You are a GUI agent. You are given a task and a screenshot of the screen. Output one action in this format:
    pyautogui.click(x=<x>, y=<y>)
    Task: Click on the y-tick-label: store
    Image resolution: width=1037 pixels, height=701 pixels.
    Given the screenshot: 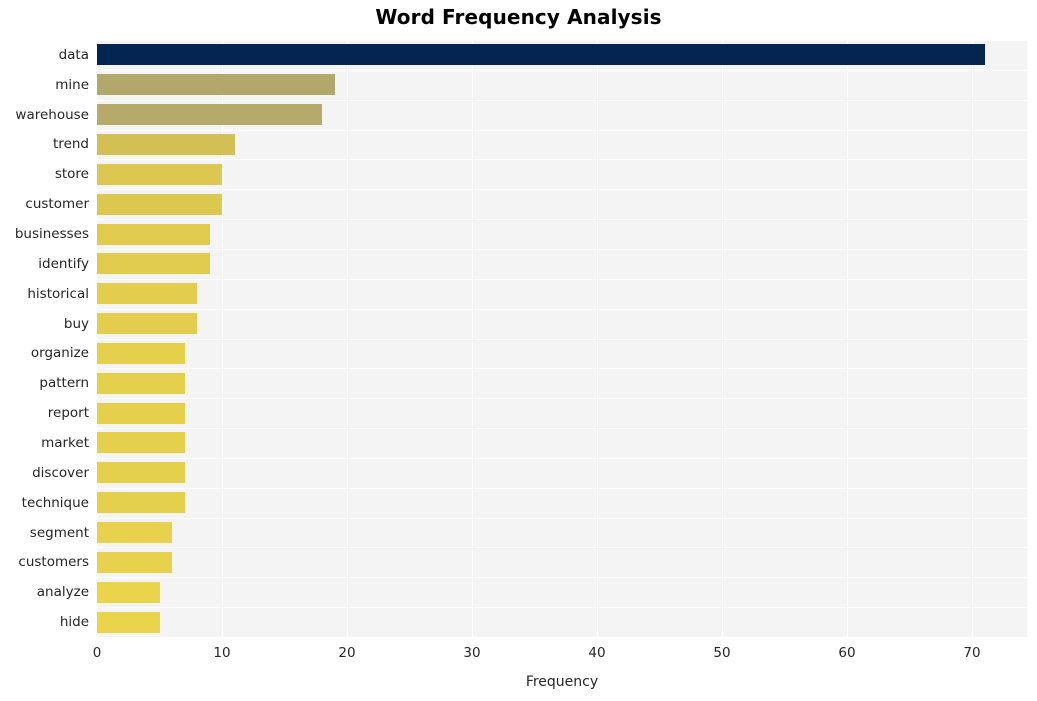 What is the action you would take?
    pyautogui.click(x=71, y=174)
    